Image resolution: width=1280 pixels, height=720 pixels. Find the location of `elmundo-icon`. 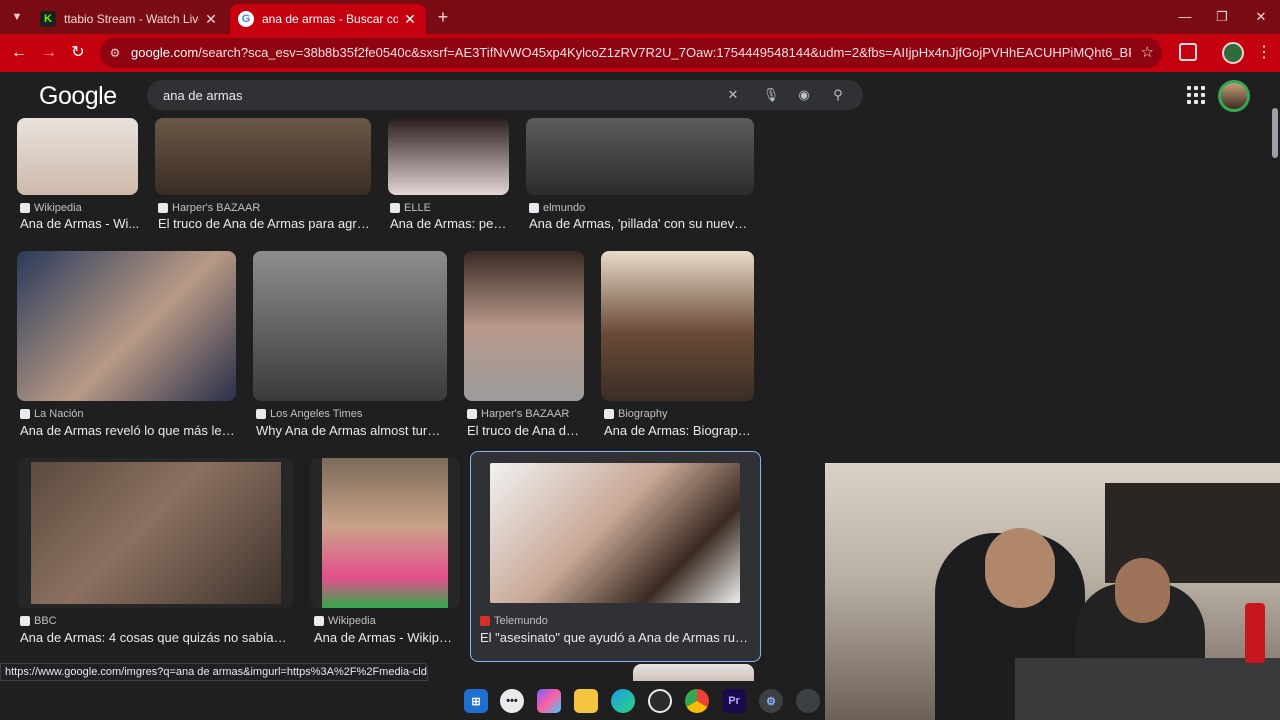

elmundo-icon is located at coordinates (534, 208).